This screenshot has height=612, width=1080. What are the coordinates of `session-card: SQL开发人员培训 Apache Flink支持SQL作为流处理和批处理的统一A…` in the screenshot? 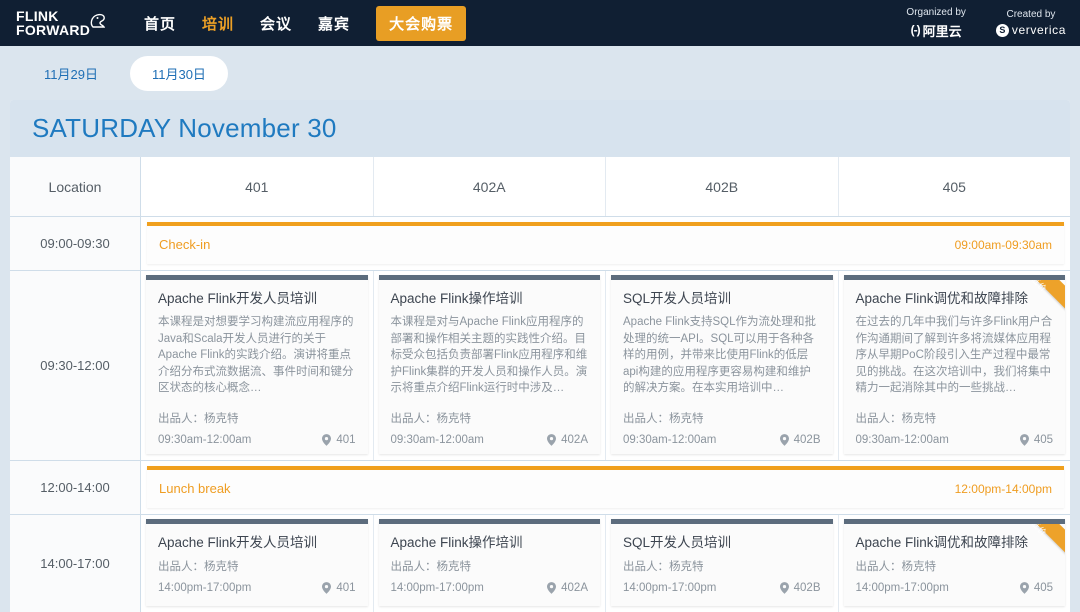 It's located at (722, 364).